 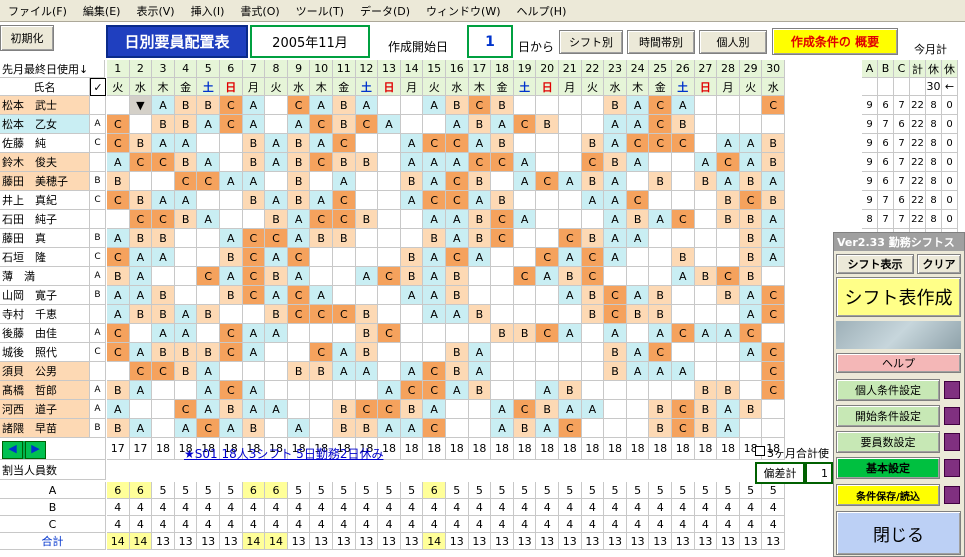 What do you see at coordinates (661, 42) in the screenshot?
I see `time-view-button: 時間帯別` at bounding box center [661, 42].